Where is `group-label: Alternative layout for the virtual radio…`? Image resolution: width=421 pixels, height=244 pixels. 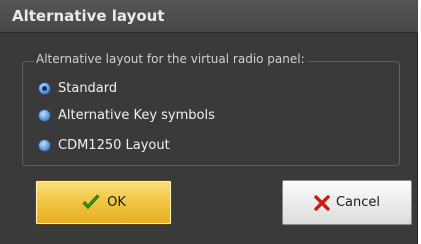
group-label: Alternative layout for the virtual radio… is located at coordinates (170, 59).